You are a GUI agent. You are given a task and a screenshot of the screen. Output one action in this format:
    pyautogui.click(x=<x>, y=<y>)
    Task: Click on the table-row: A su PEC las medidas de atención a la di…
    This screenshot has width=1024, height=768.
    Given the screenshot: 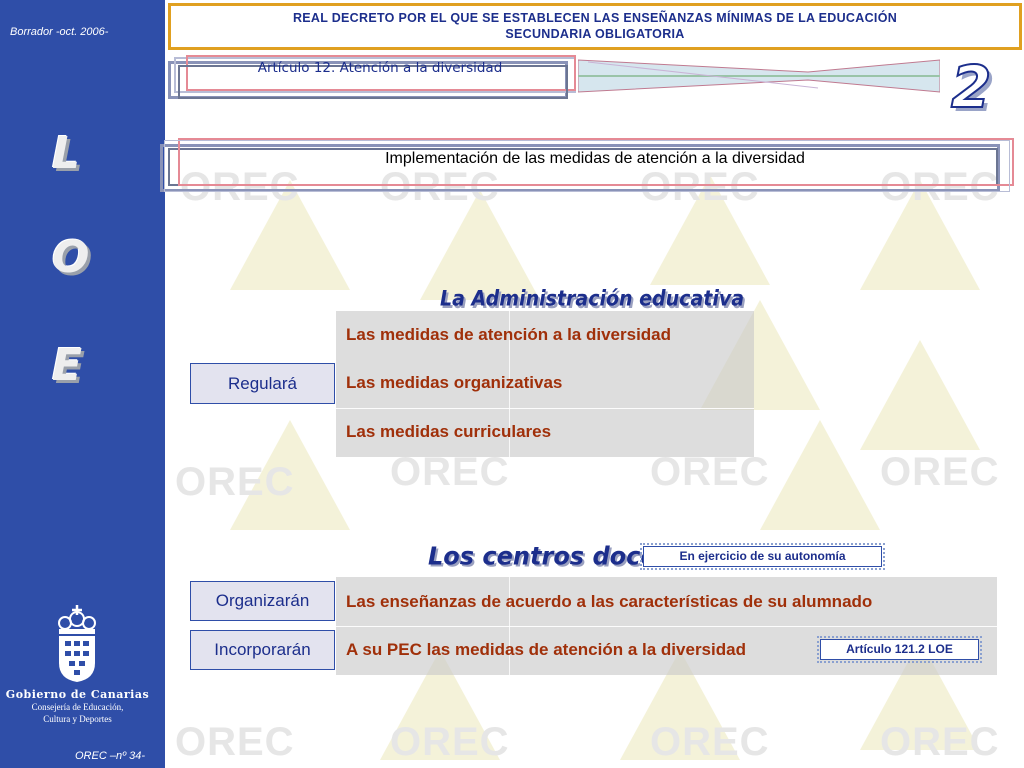 What is the action you would take?
    pyautogui.click(x=546, y=649)
    